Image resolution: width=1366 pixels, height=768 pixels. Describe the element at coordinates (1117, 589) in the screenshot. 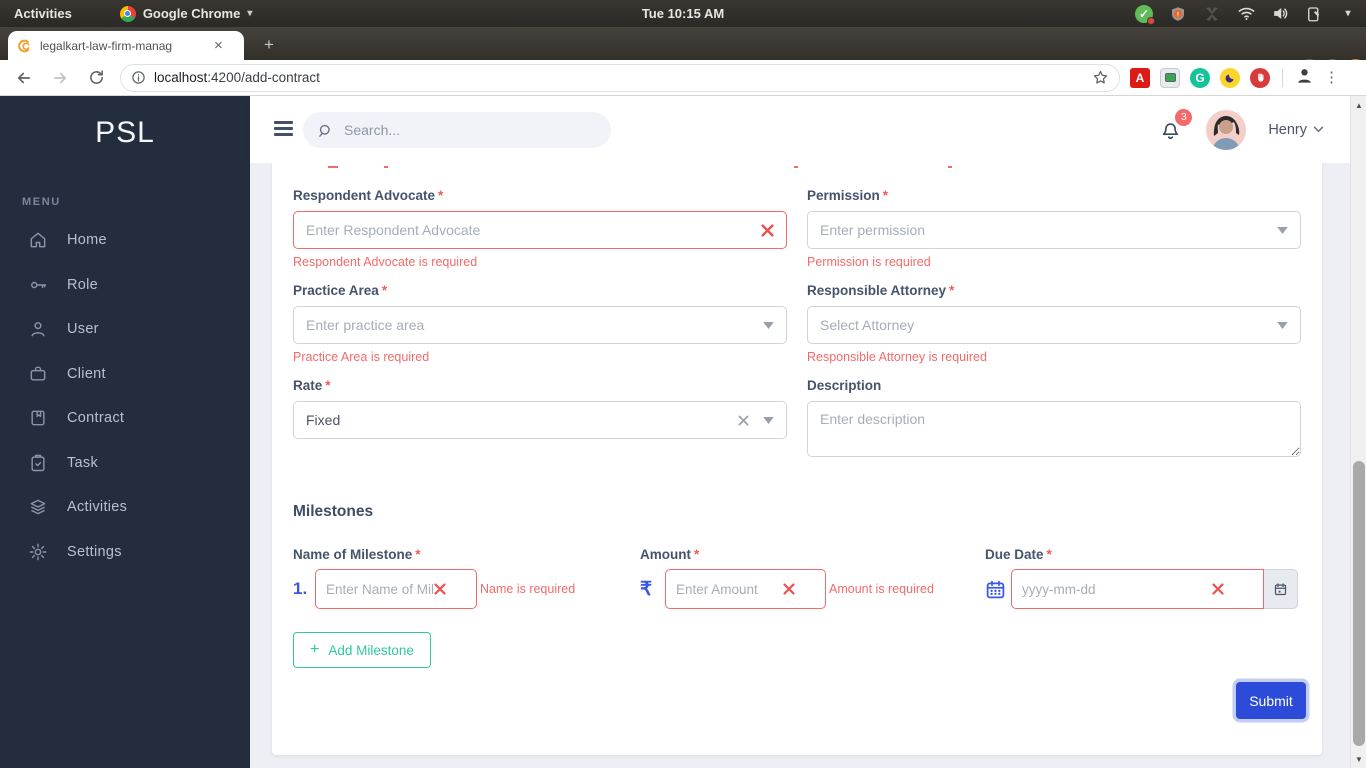

I see `milestone-due-date-input` at that location.